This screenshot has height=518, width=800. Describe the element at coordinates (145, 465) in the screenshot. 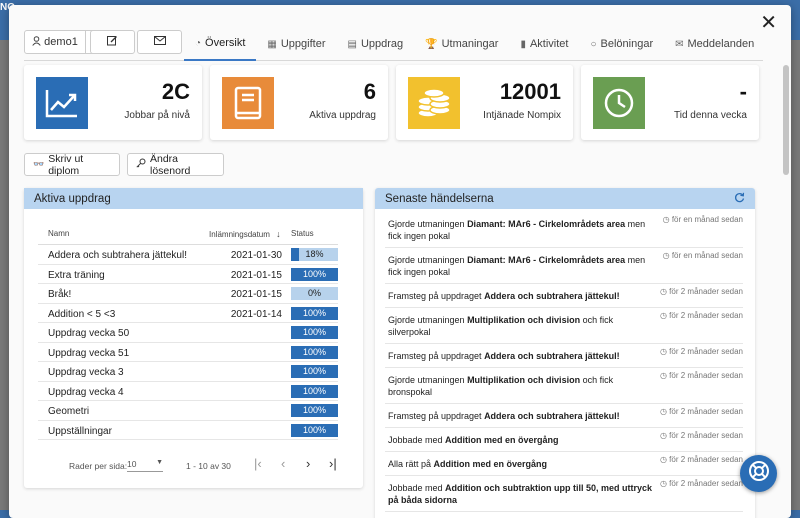

I see `rows-per-page-select: 10 ▼` at that location.